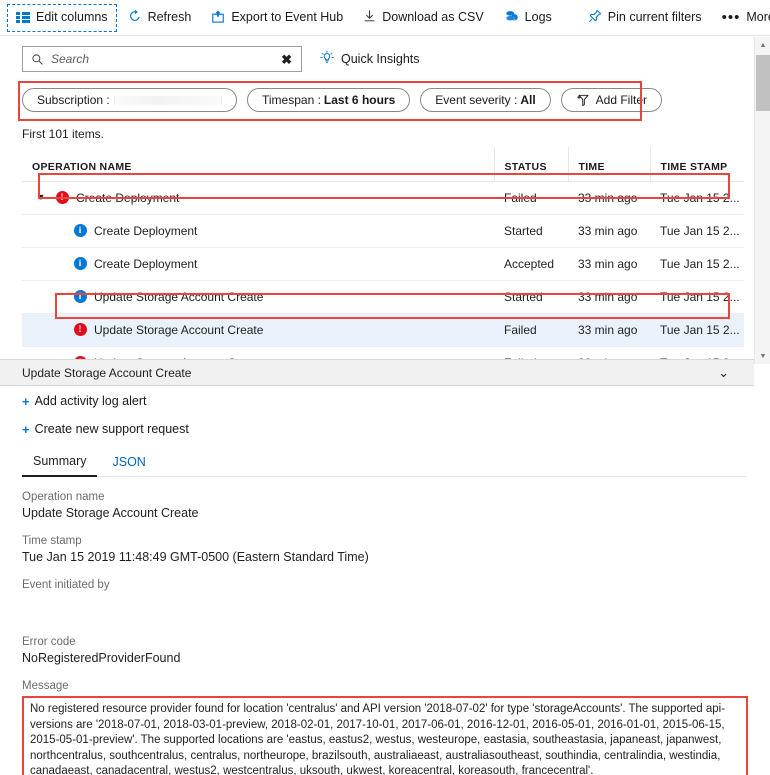  What do you see at coordinates (741, 18) in the screenshot?
I see `more-button: ••• More` at bounding box center [741, 18].